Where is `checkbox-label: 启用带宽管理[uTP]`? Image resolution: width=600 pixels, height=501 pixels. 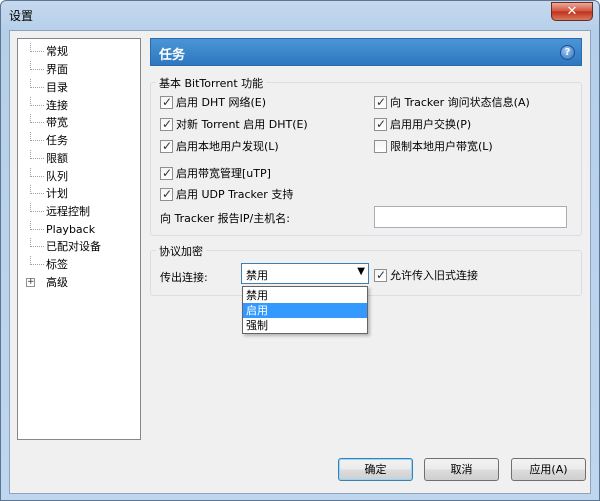
checkbox-label: 启用带宽管理[uTP] is located at coordinates (223, 173).